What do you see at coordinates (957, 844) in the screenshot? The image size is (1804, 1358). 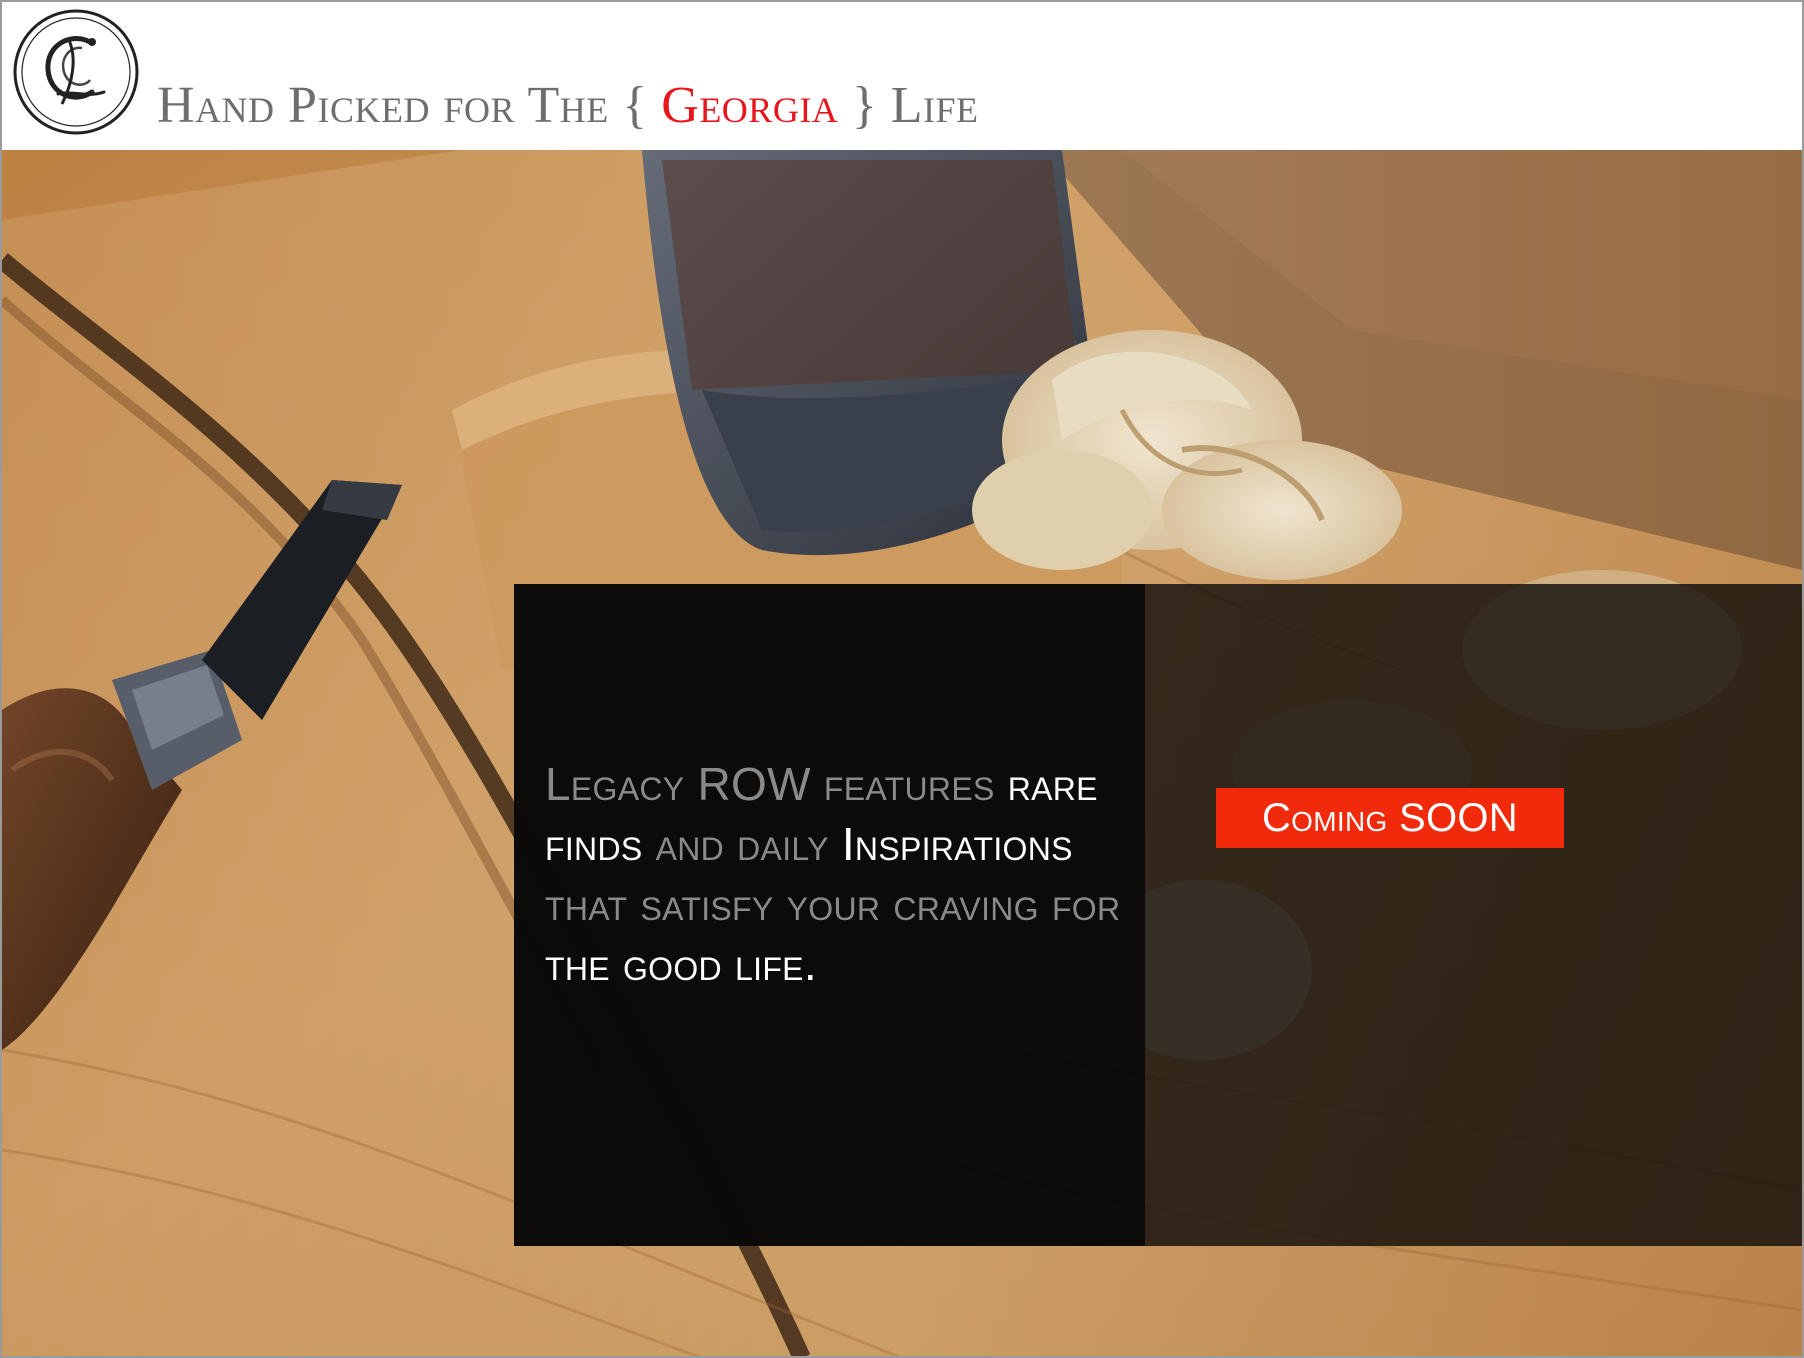 I see `blurb-highlight-inspirations: Inspirations` at bounding box center [957, 844].